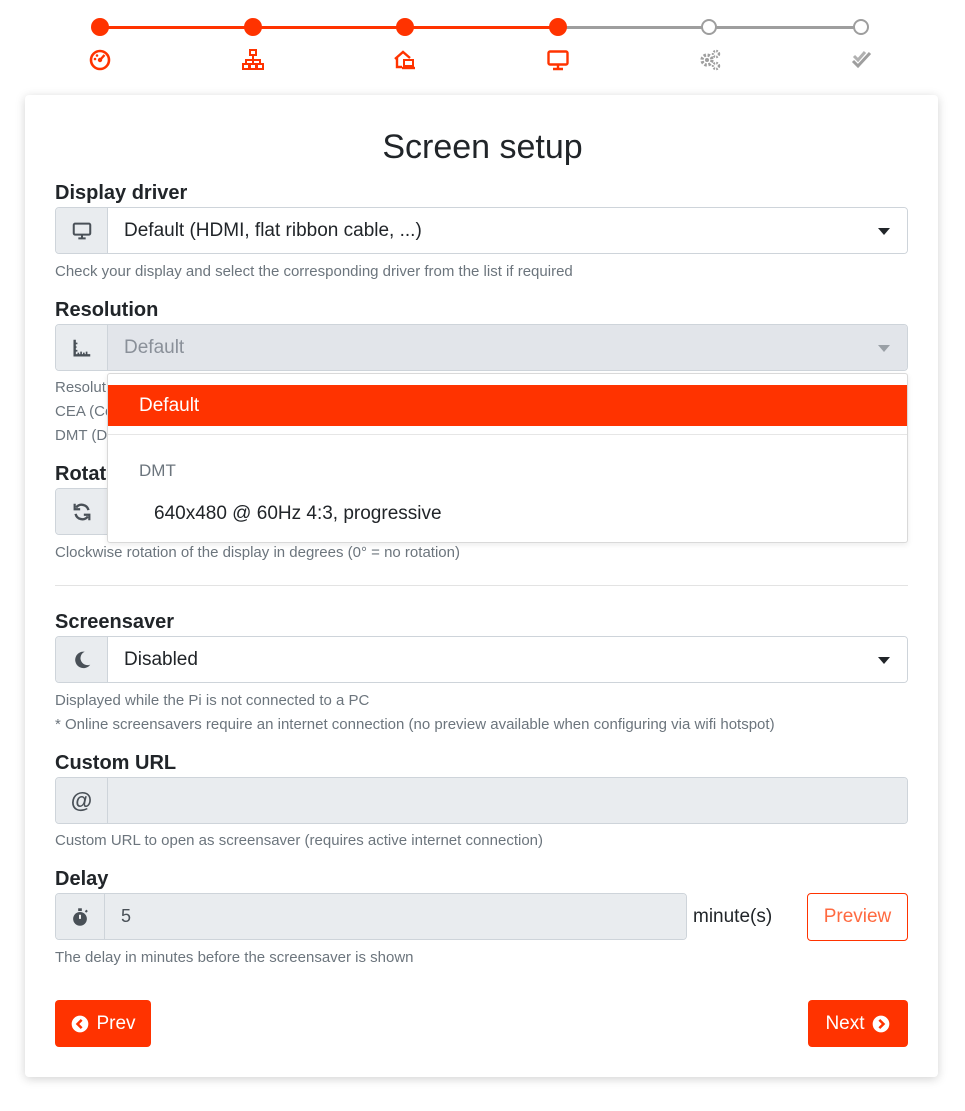 The image size is (965, 1111). What do you see at coordinates (862, 60) in the screenshot?
I see `double-check-icon` at bounding box center [862, 60].